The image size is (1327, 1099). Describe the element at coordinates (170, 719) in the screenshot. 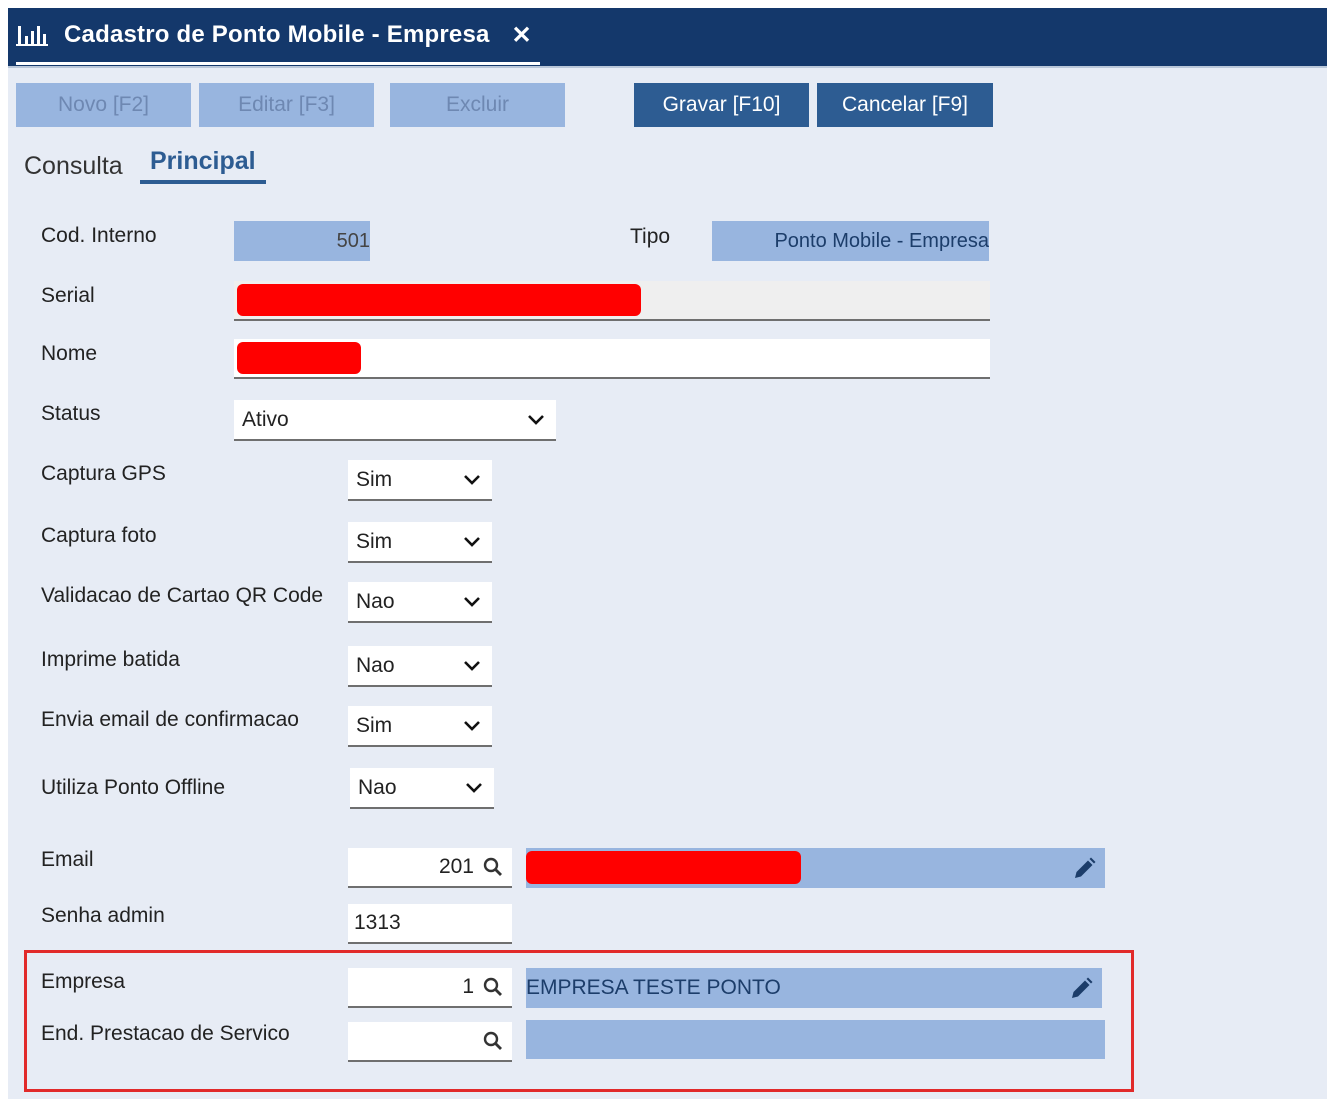

I see `envia-email-label: Envia email de confirmacao` at that location.